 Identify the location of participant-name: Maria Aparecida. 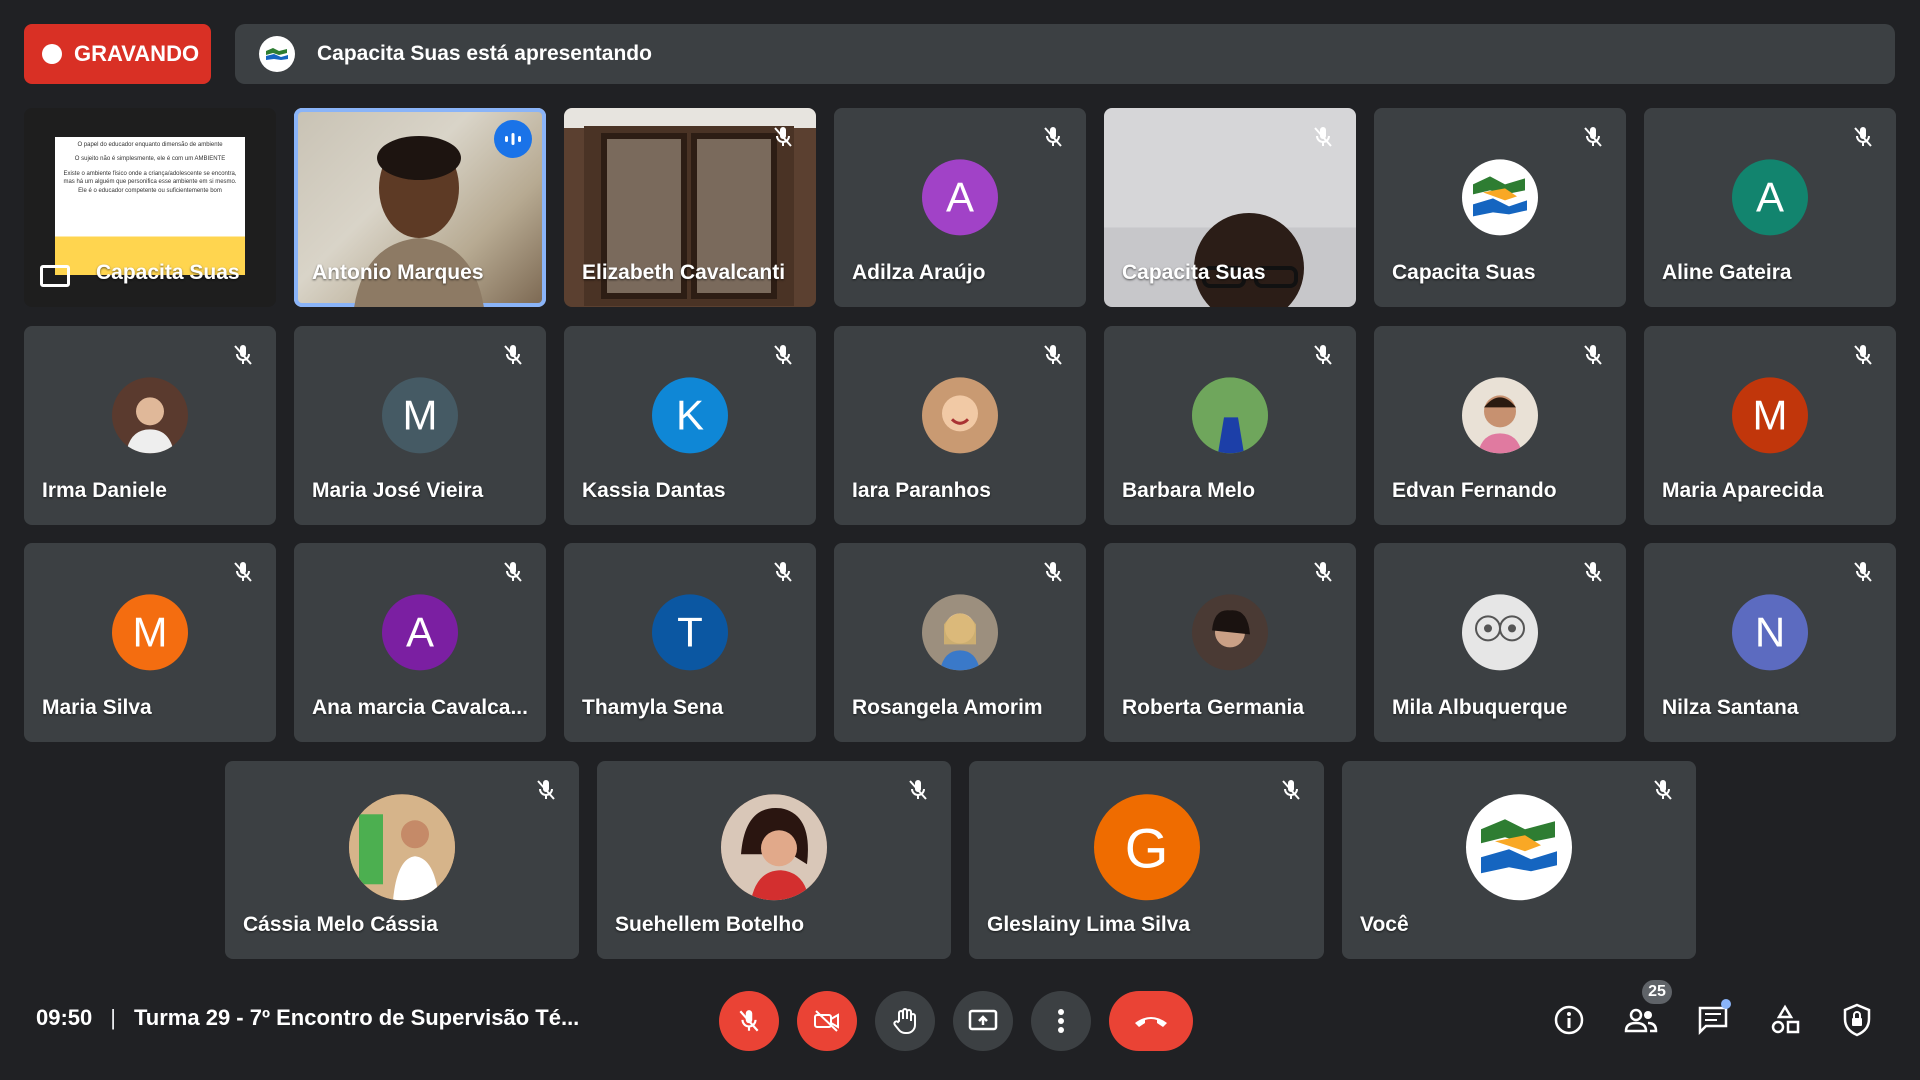
(1743, 490).